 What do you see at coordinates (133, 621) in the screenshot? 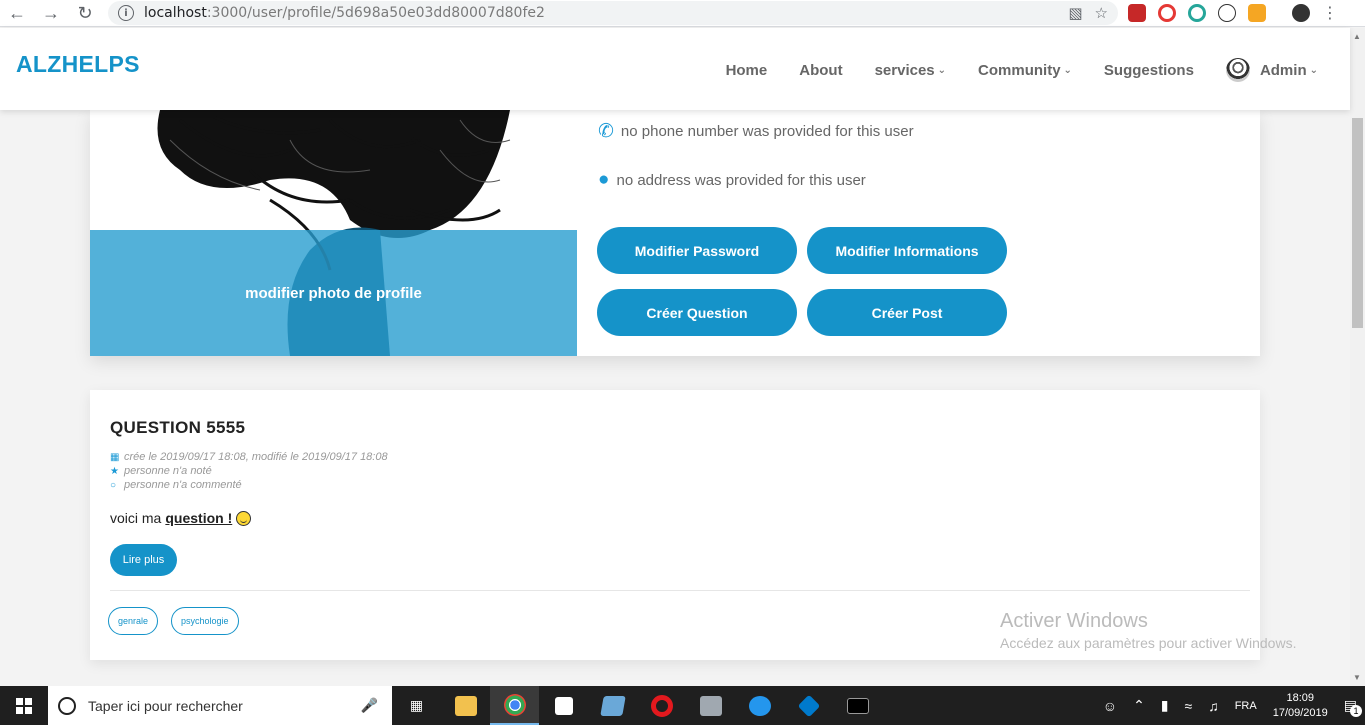
I see `tag-genrale: genrale` at bounding box center [133, 621].